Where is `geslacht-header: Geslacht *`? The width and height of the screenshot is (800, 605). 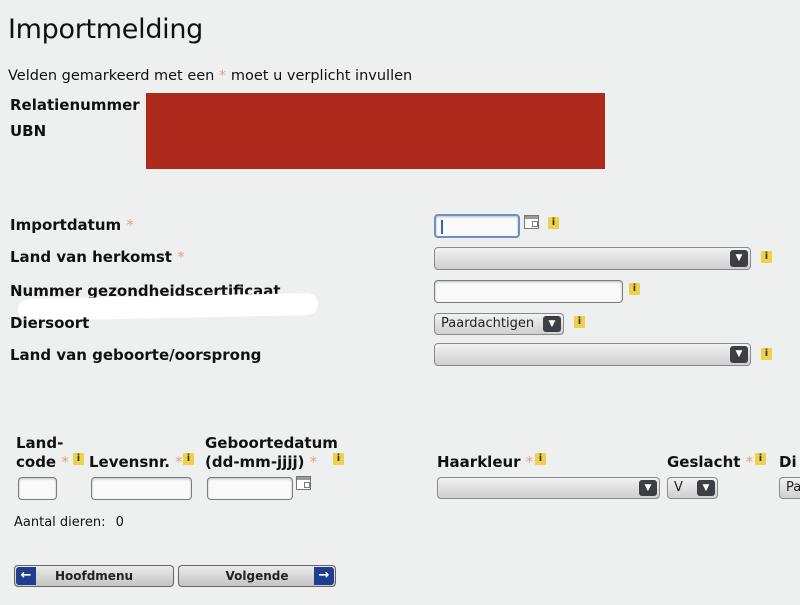 geslacht-header: Geslacht * is located at coordinates (710, 462).